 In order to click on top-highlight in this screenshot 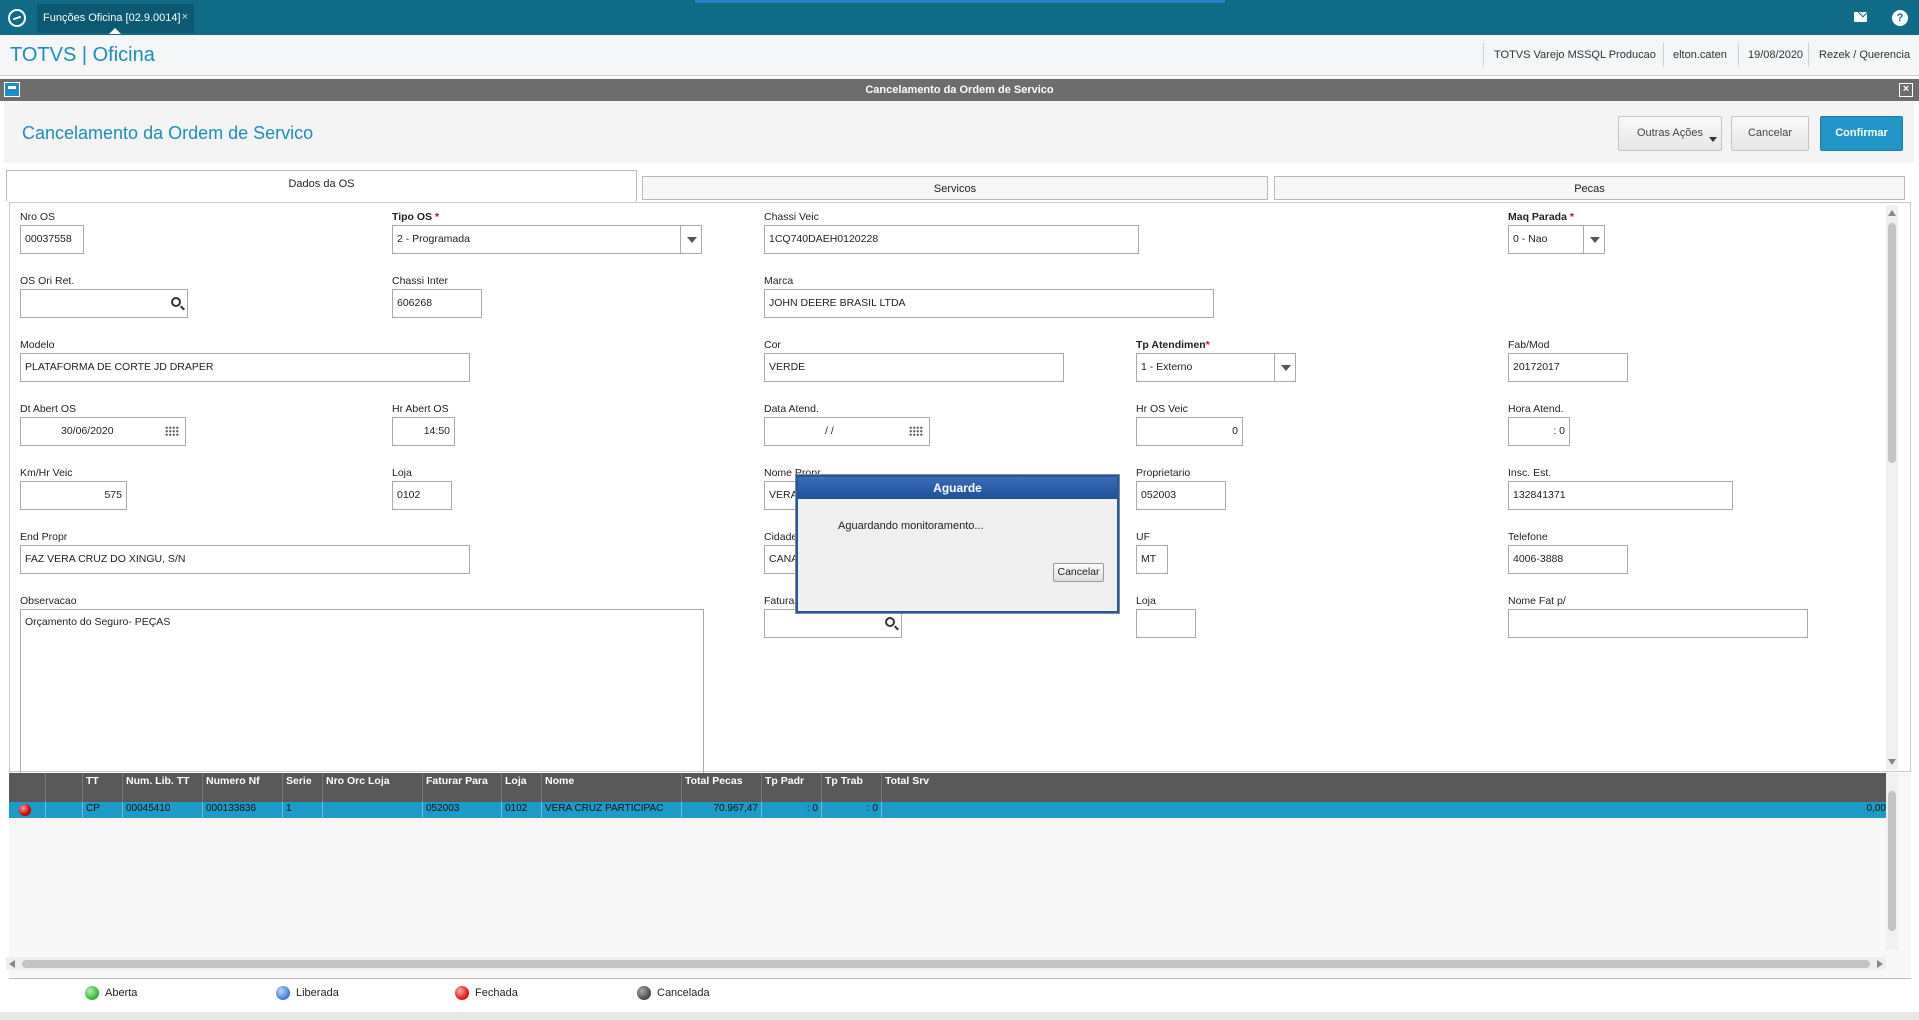, I will do `click(960, 1)`.